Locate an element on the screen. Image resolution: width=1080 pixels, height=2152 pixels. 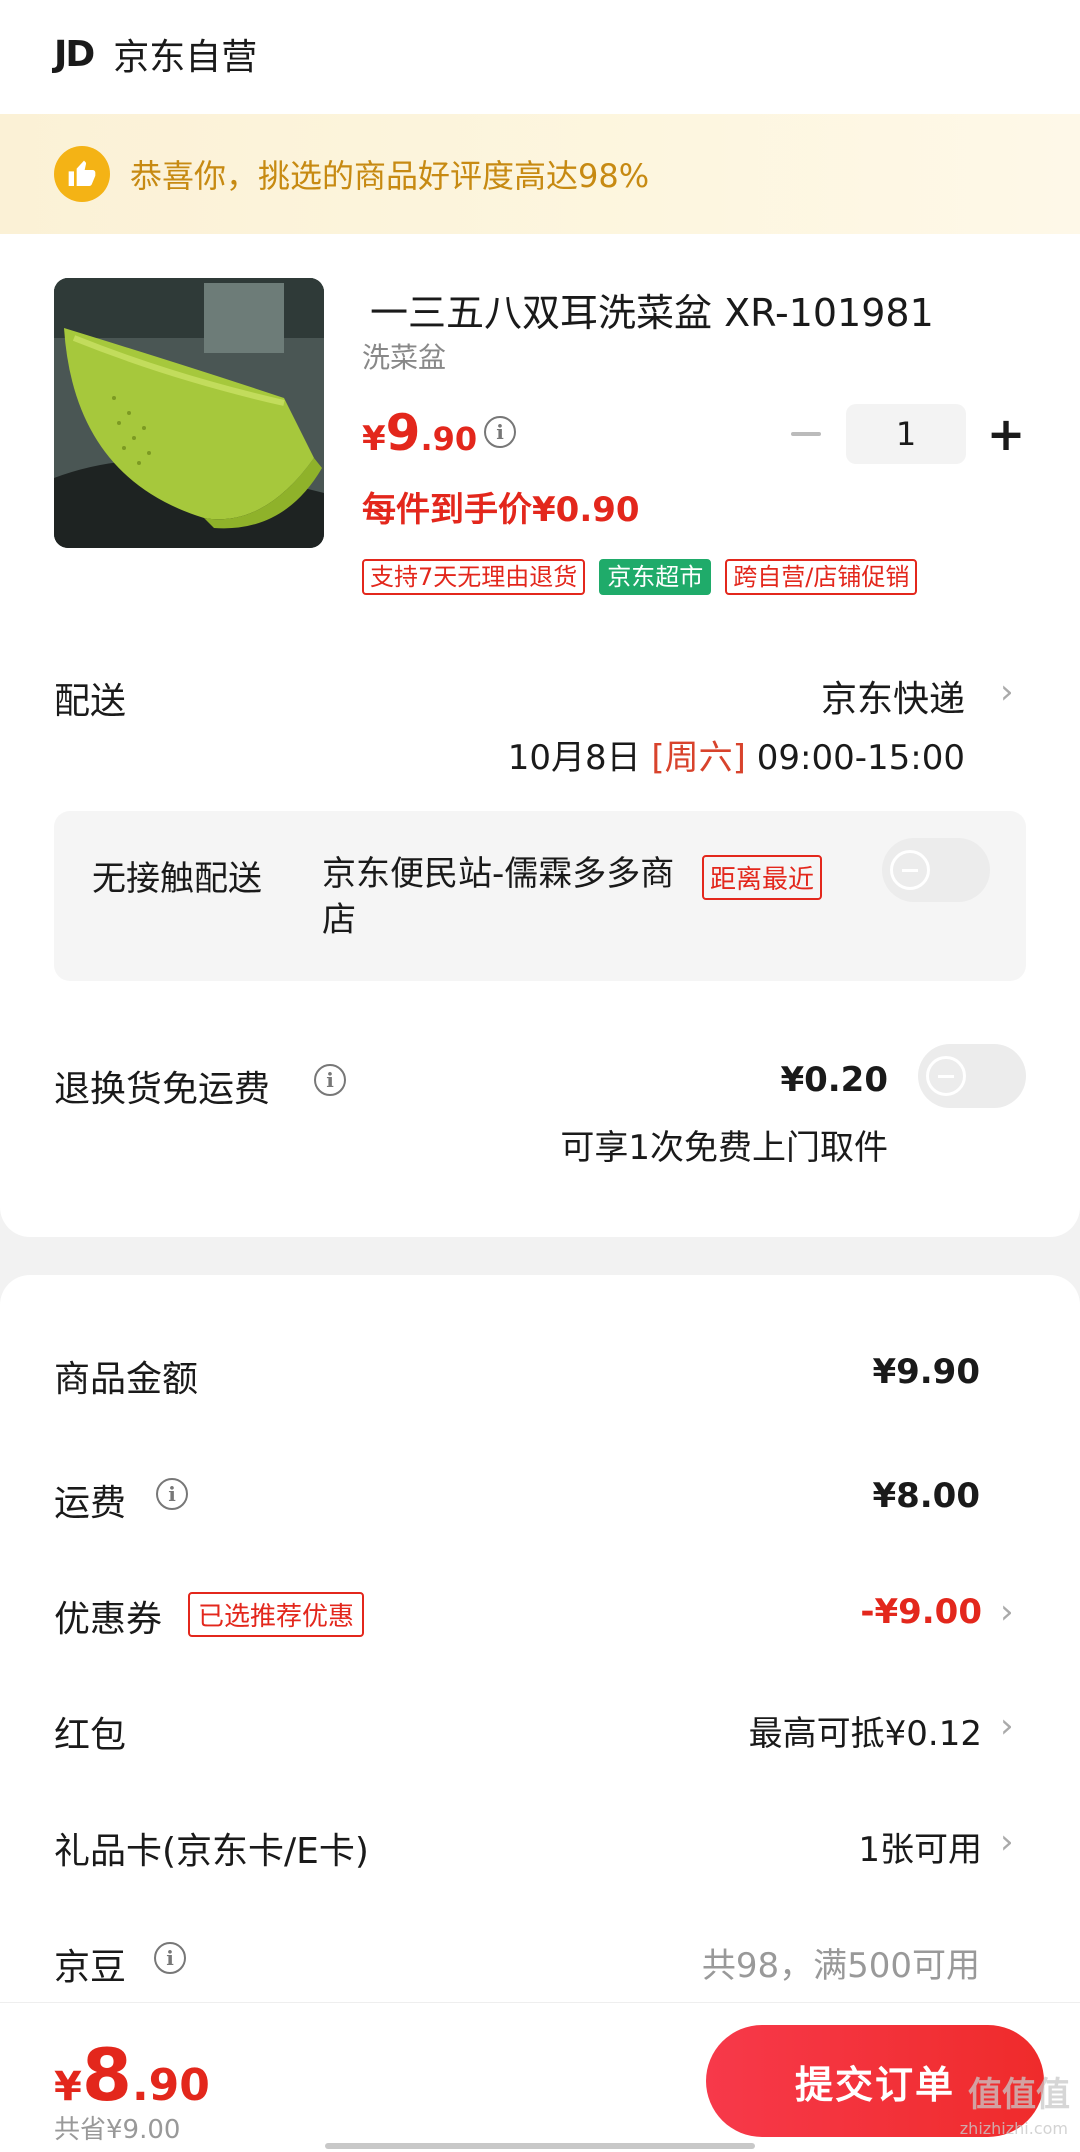
contactless-label: 无接触配送 is located at coordinates (177, 879).